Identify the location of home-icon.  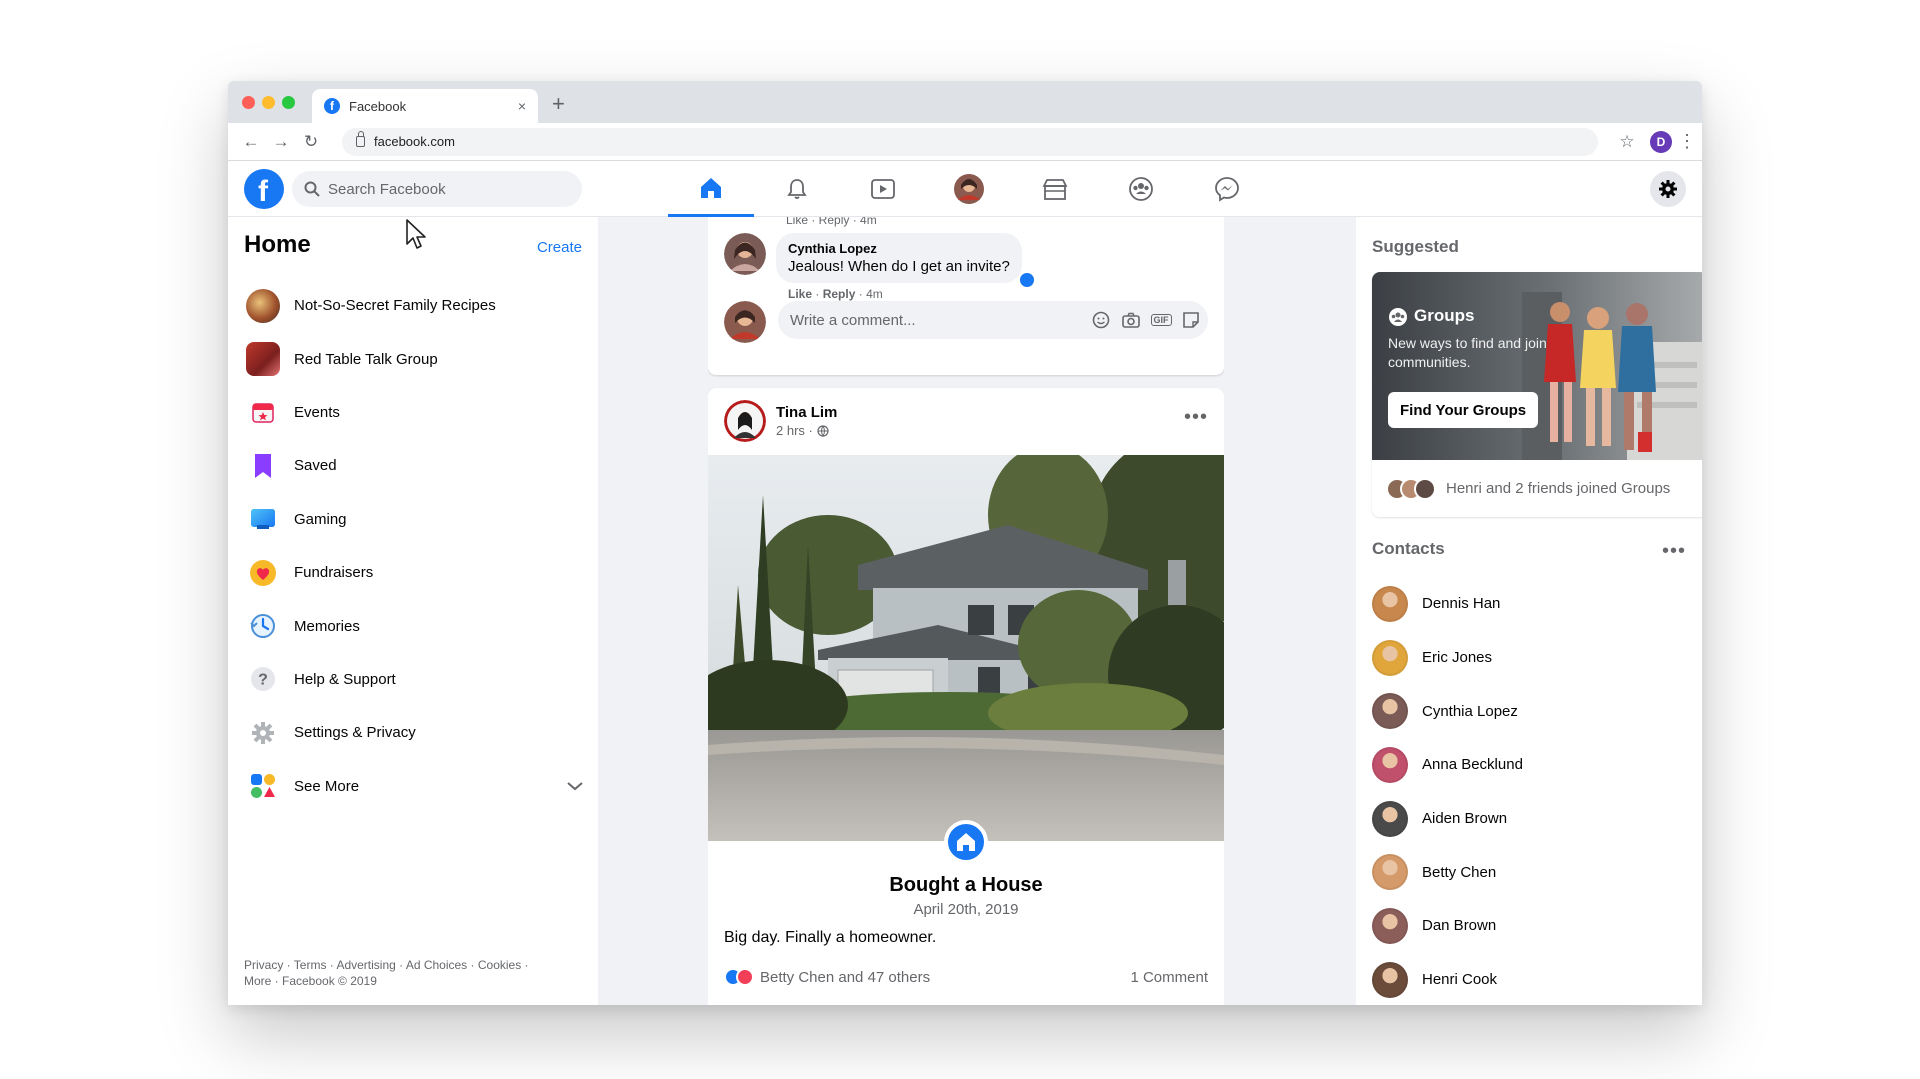
(711, 187).